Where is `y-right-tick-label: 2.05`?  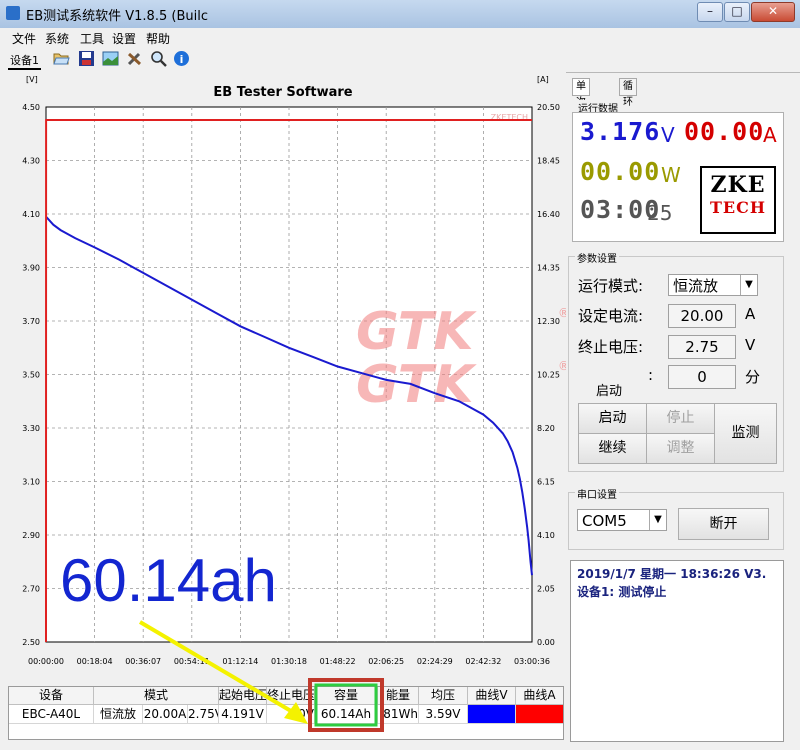
y-right-tick-label: 2.05 is located at coordinates (546, 589).